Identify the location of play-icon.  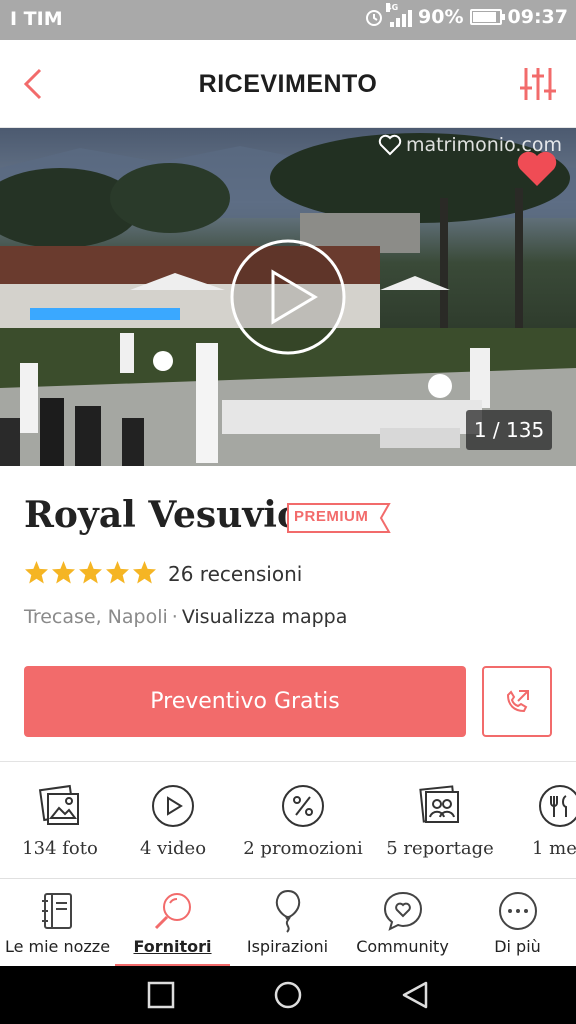
(288, 297).